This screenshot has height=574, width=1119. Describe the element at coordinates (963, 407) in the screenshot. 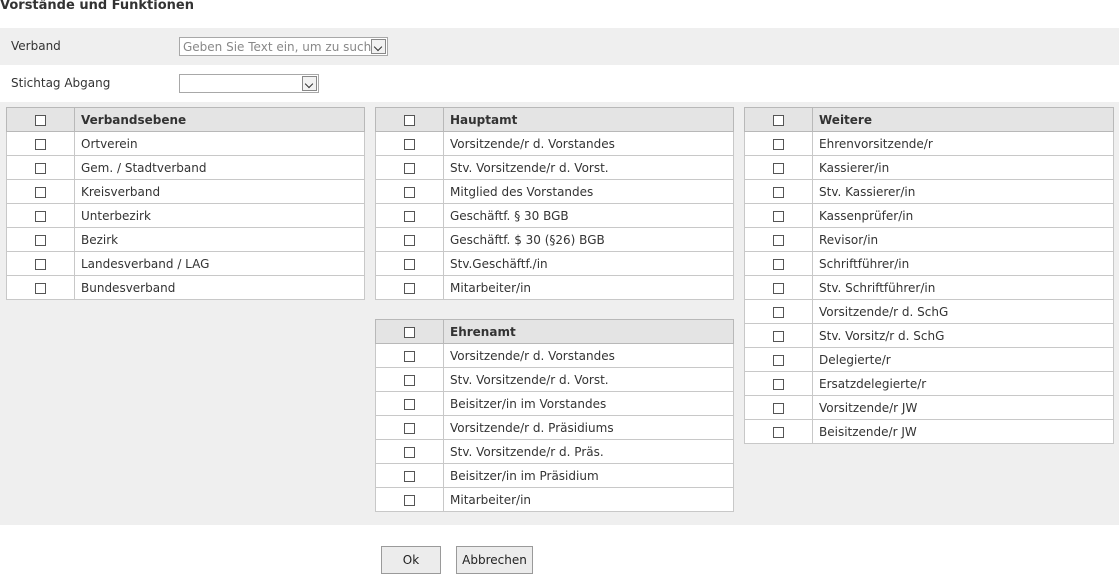

I see `item-label: Vorsitzende/r JW` at that location.